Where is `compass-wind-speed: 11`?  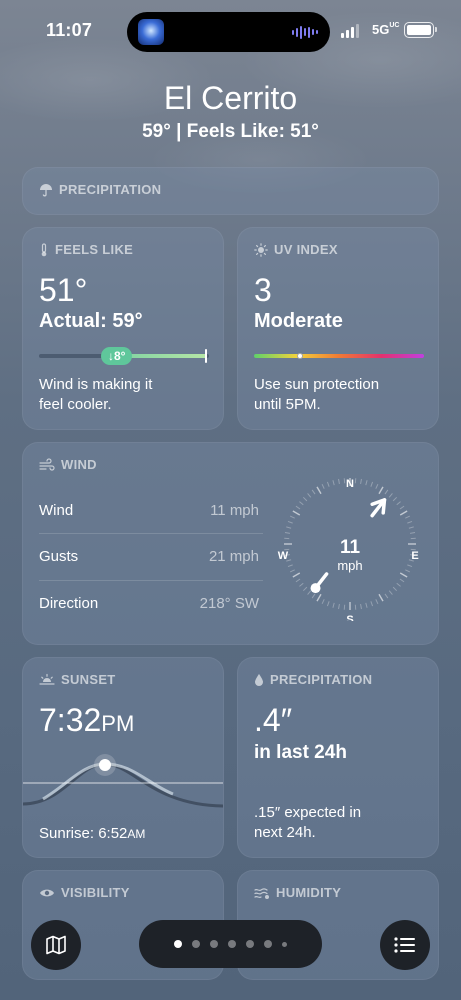
compass-wind-speed: 11 is located at coordinates (350, 547).